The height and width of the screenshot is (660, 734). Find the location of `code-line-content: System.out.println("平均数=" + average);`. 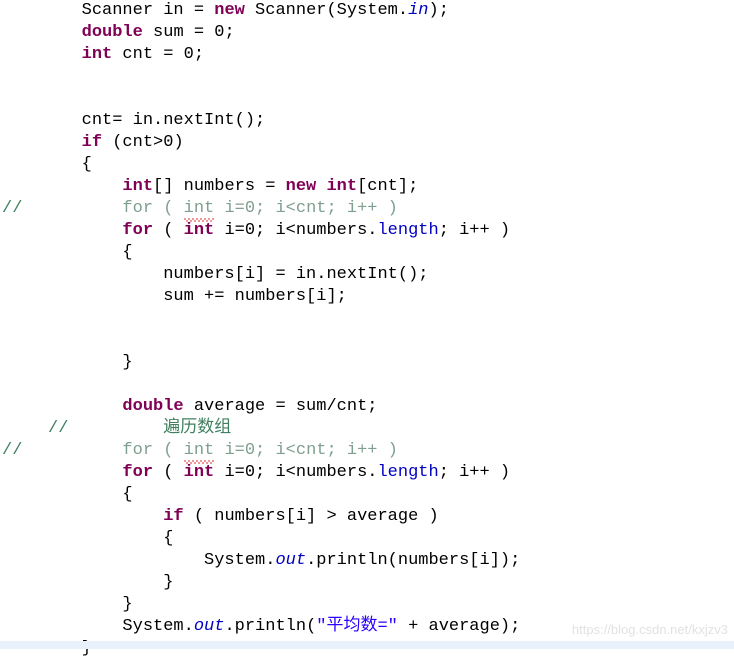

code-line-content: System.out.println("平均数=" + average); is located at coordinates (260, 627).